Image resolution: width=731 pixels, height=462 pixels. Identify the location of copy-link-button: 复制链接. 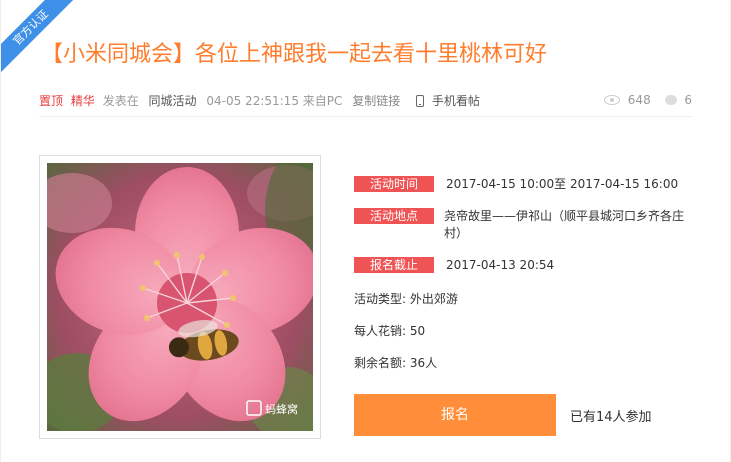
(376, 100).